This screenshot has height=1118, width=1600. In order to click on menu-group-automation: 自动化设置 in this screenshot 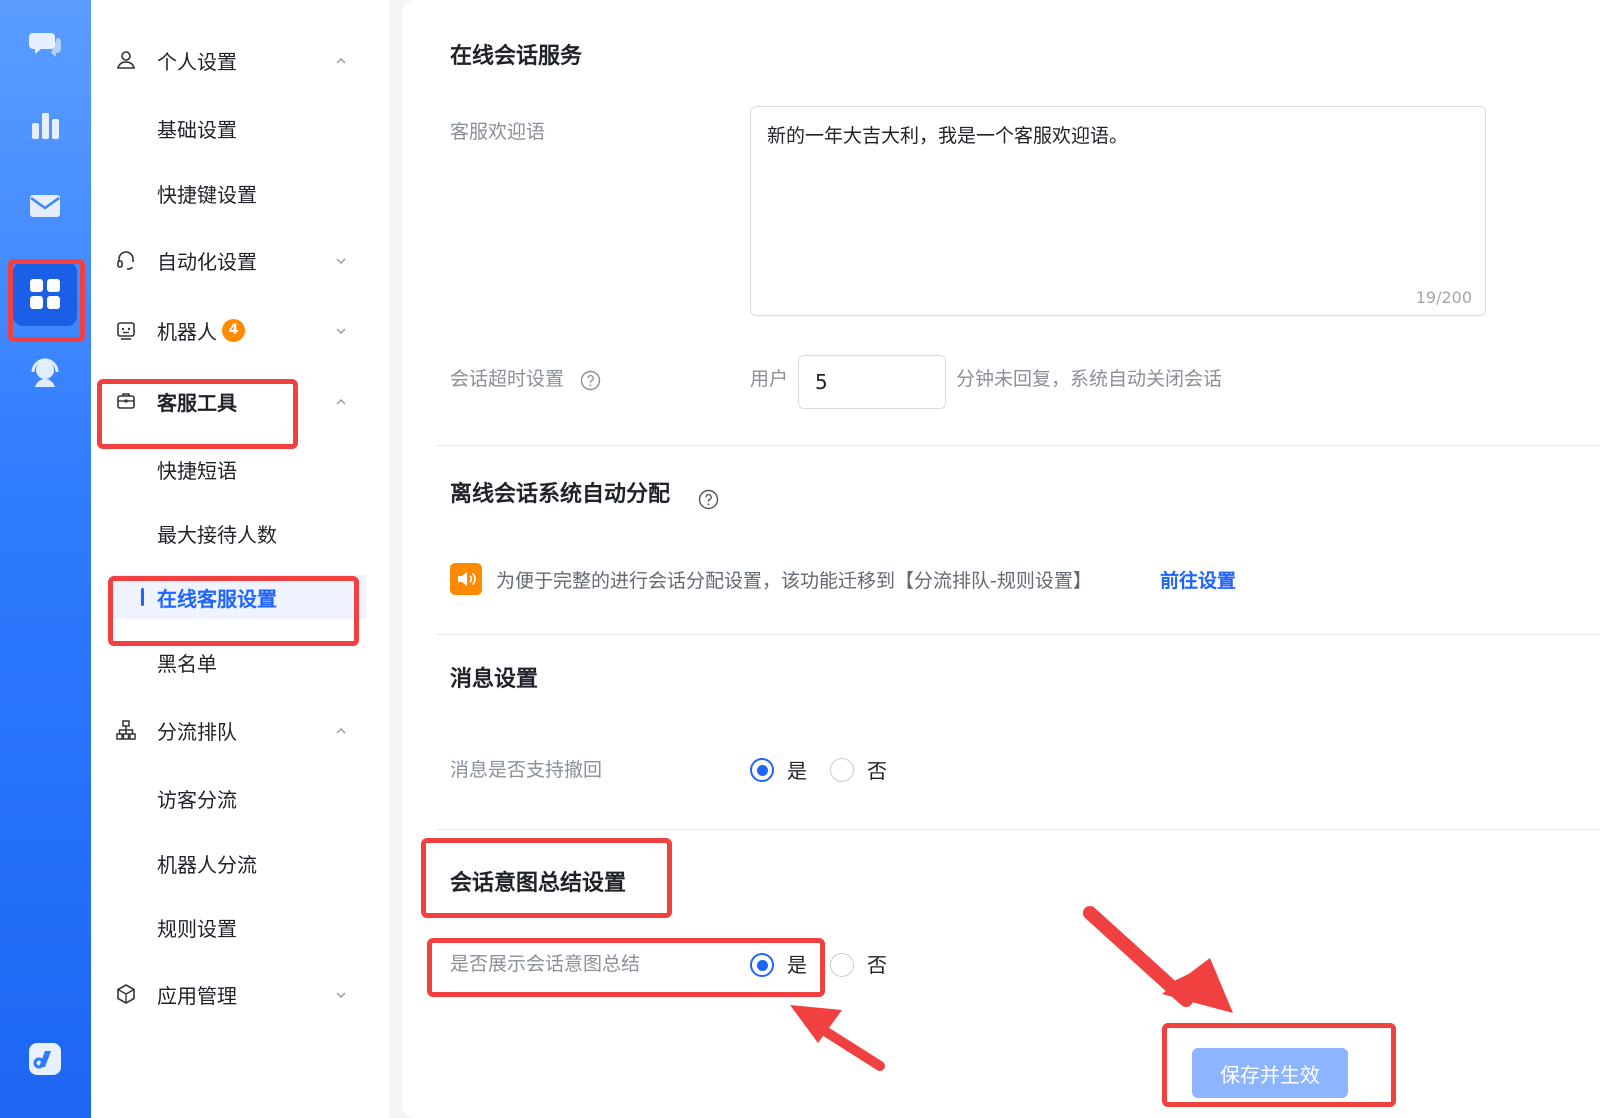, I will do `click(240, 260)`.